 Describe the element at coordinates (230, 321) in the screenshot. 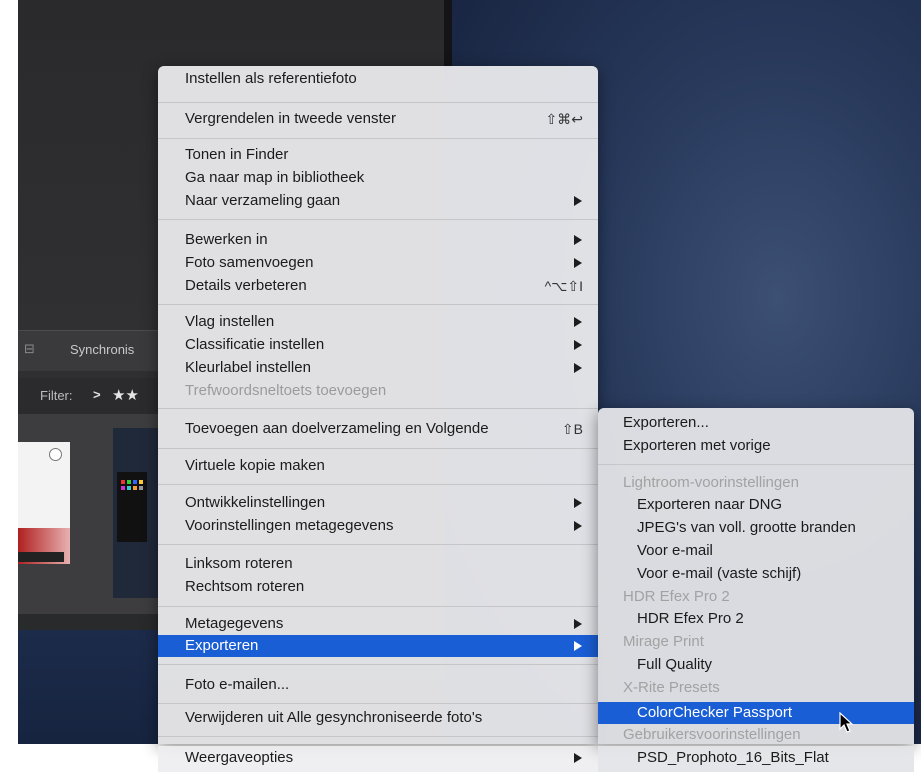

I see `menu-item-label: Vlag instellen` at that location.